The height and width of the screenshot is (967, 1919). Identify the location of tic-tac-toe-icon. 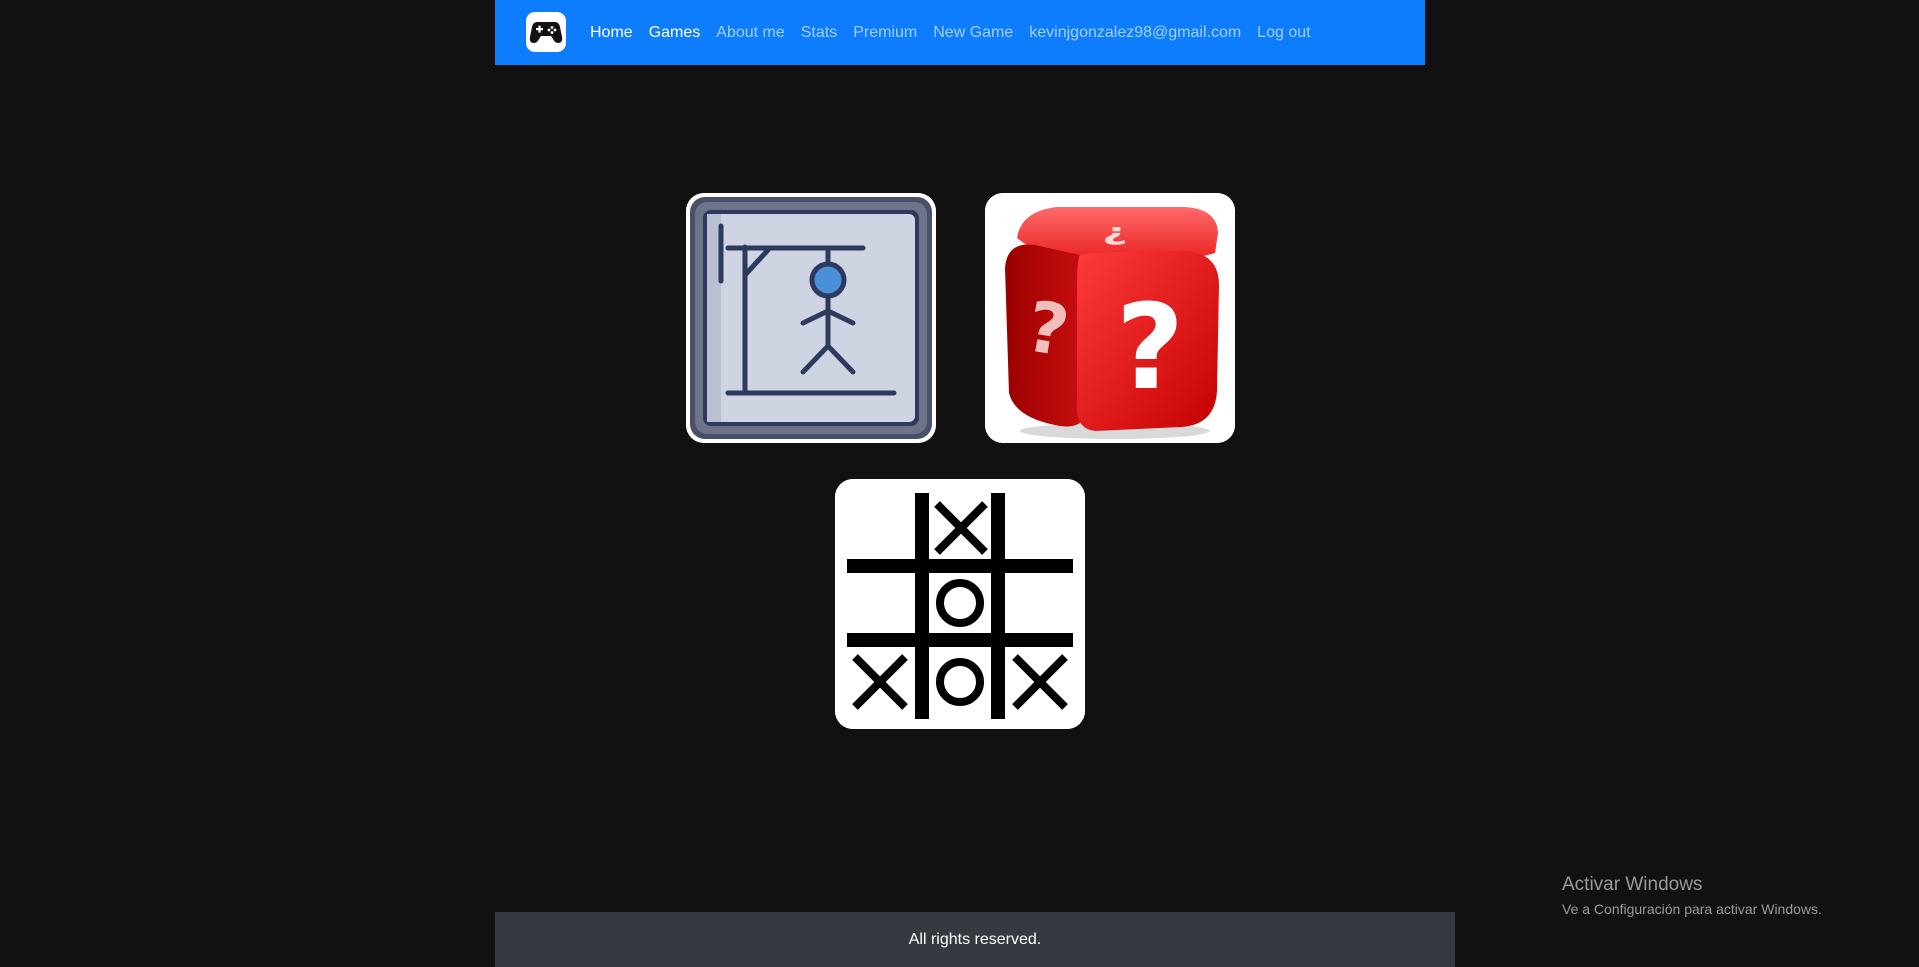
(960, 604).